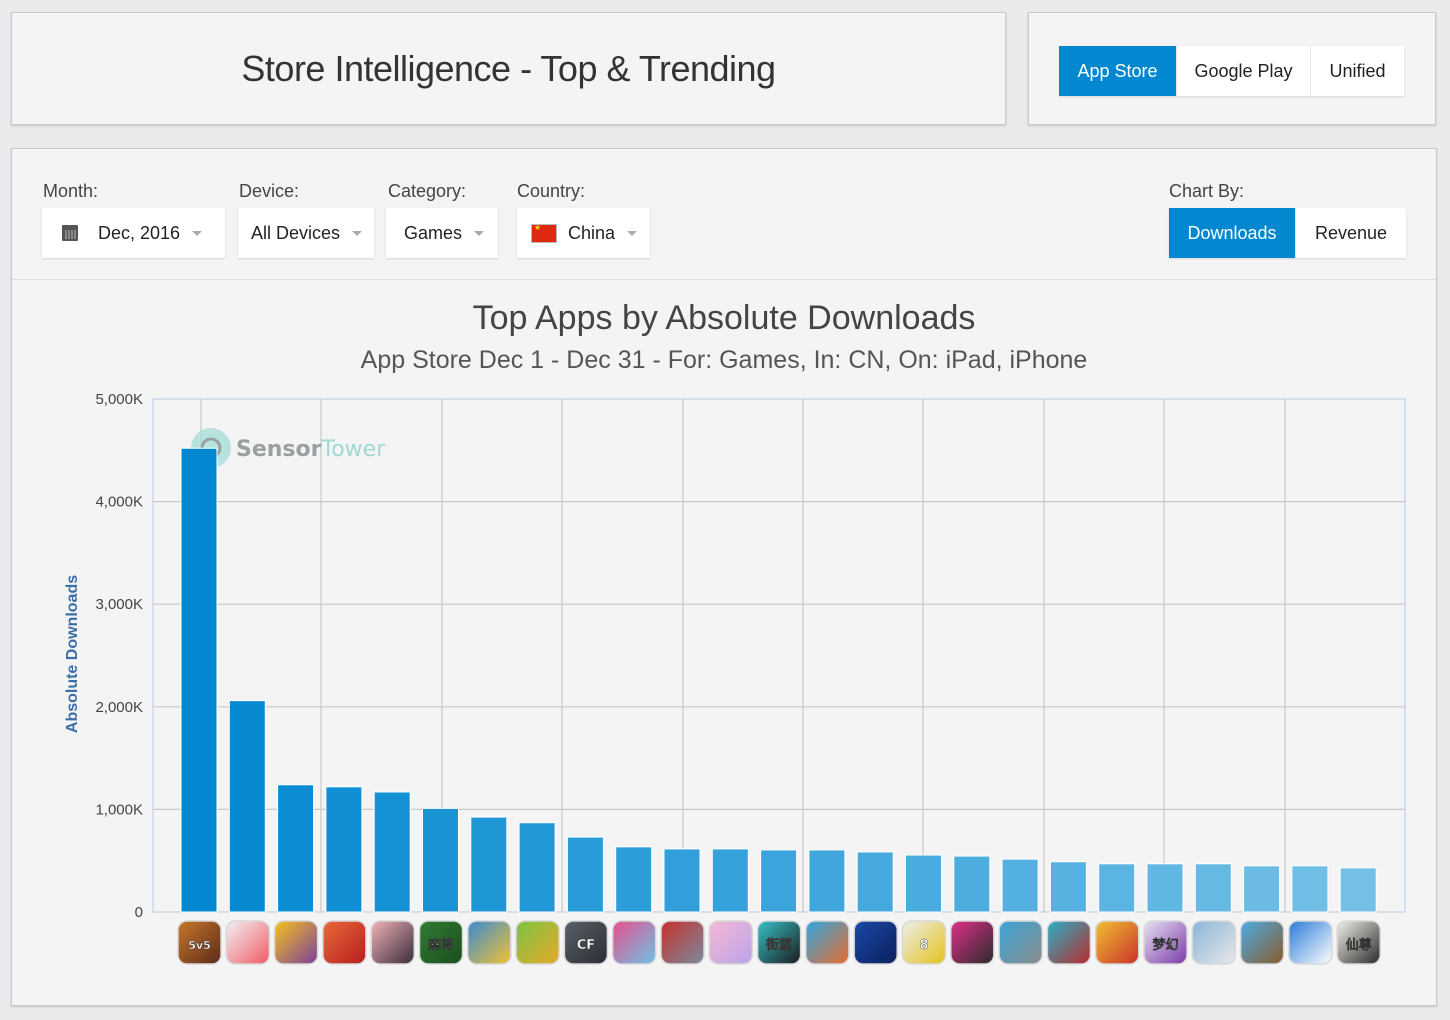 Image resolution: width=1450 pixels, height=1020 pixels. What do you see at coordinates (489, 942) in the screenshot?
I see `fishing-icon` at bounding box center [489, 942].